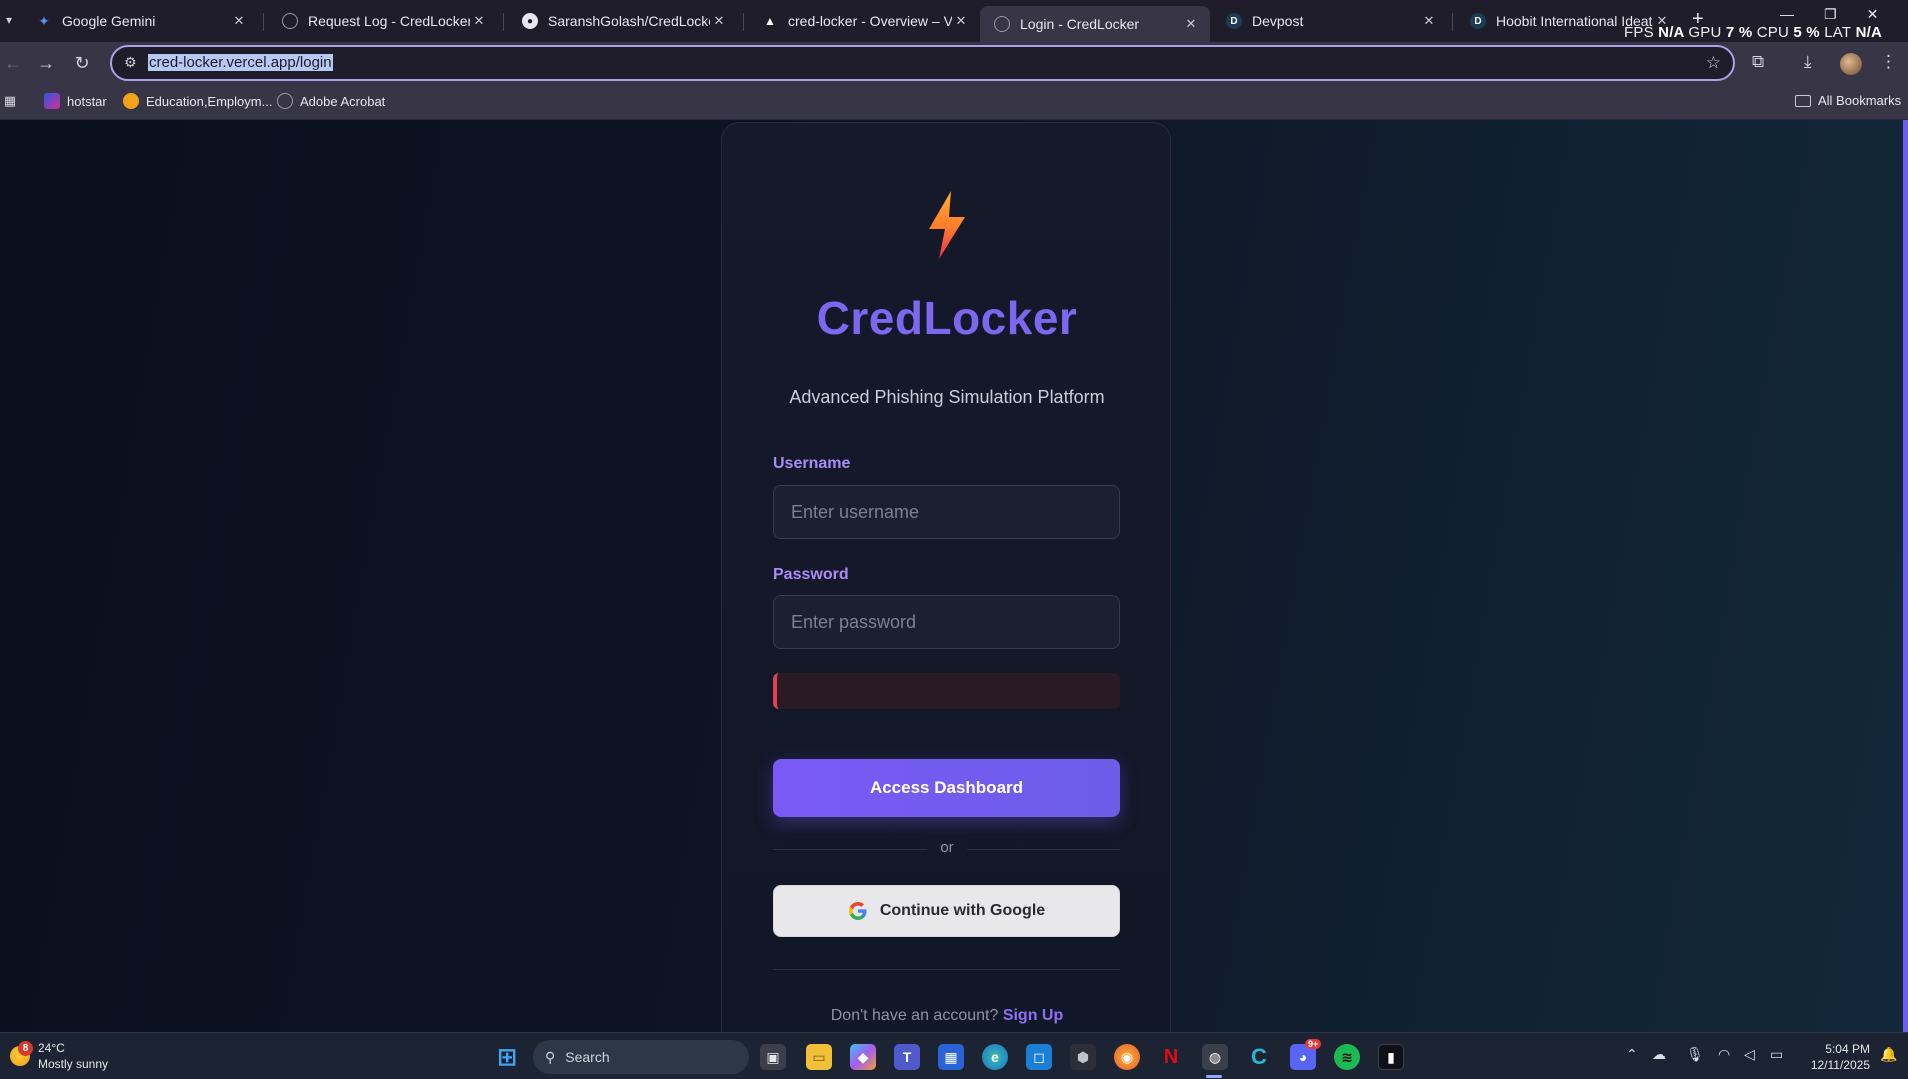 This screenshot has height=1079, width=1908. I want to click on taskbar-search: ⚲ Search, so click(641, 1057).